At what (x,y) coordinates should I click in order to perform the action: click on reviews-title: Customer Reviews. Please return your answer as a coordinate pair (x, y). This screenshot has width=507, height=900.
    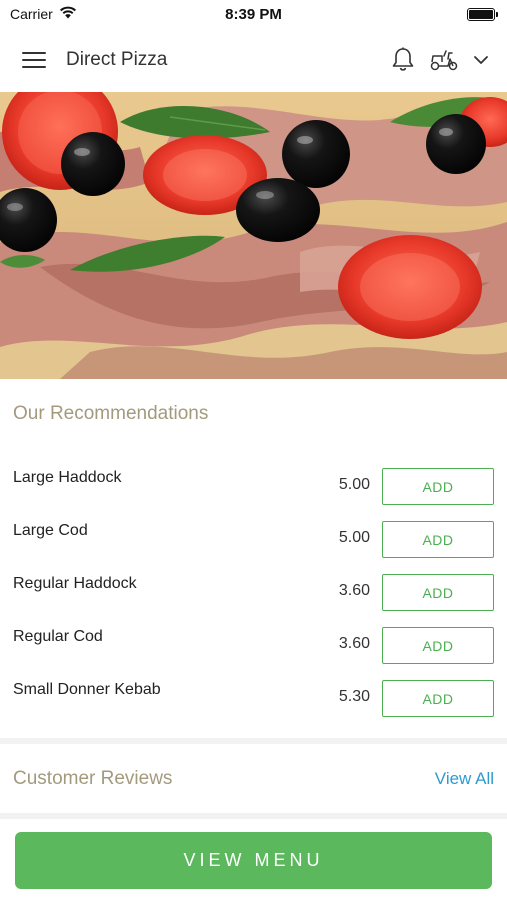
    Looking at the image, I should click on (93, 778).